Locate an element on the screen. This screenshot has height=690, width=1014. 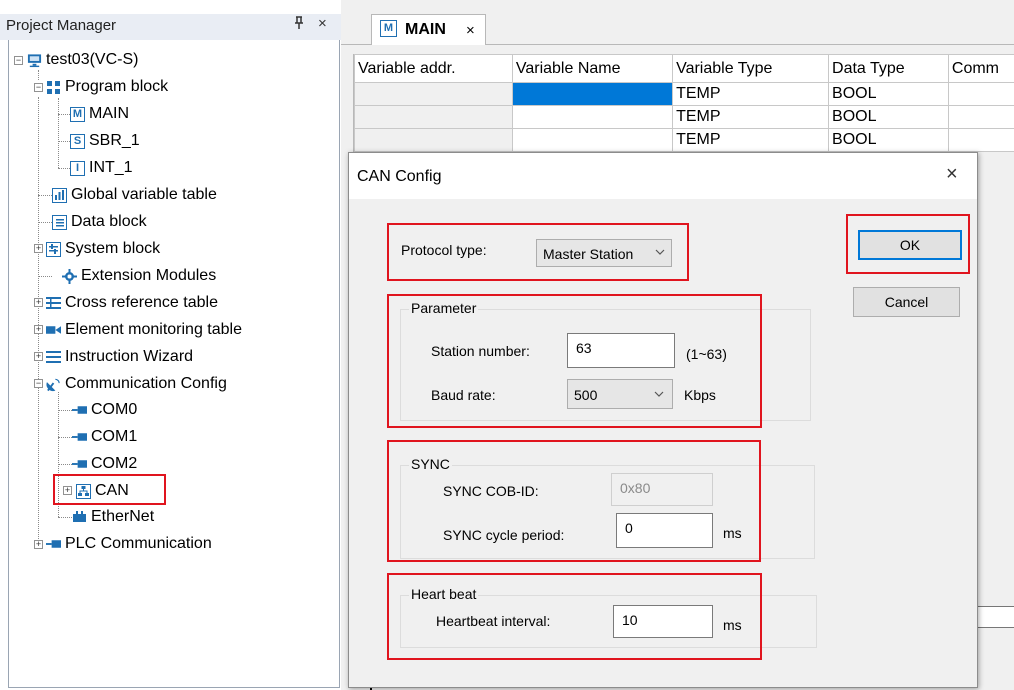
protocol-highlight-box is located at coordinates (538, 252).